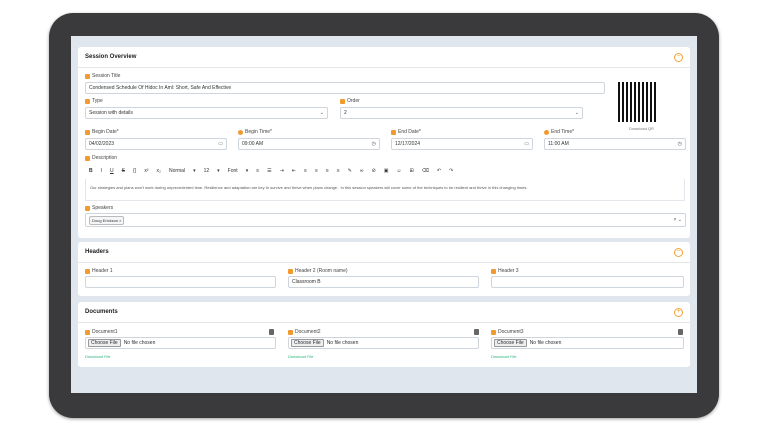 The image size is (768, 430). What do you see at coordinates (615, 144) in the screenshot?
I see `end-time-field: 11:00 AM ◷` at bounding box center [615, 144].